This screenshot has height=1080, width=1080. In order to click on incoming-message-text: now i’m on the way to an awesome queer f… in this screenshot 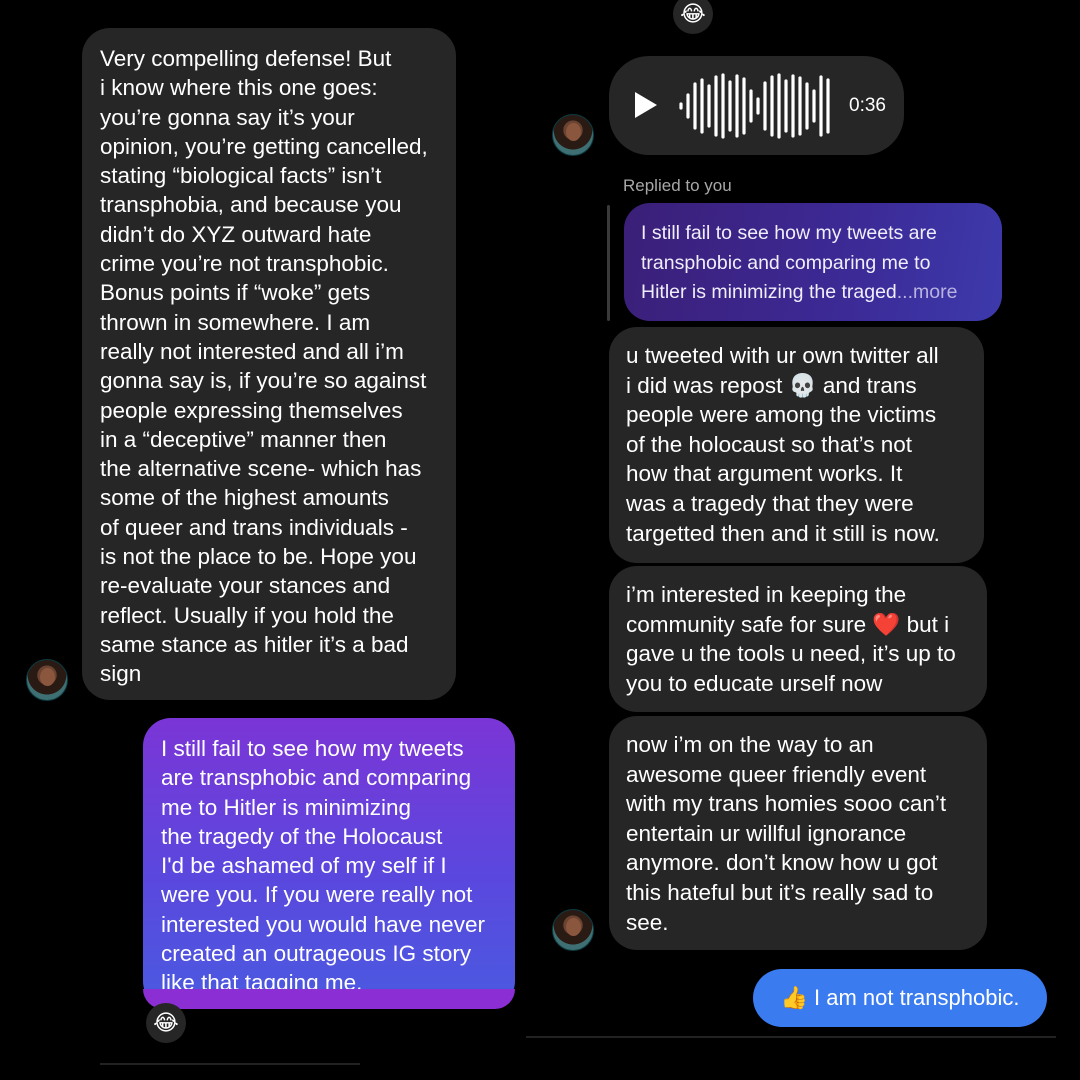, I will do `click(786, 833)`.